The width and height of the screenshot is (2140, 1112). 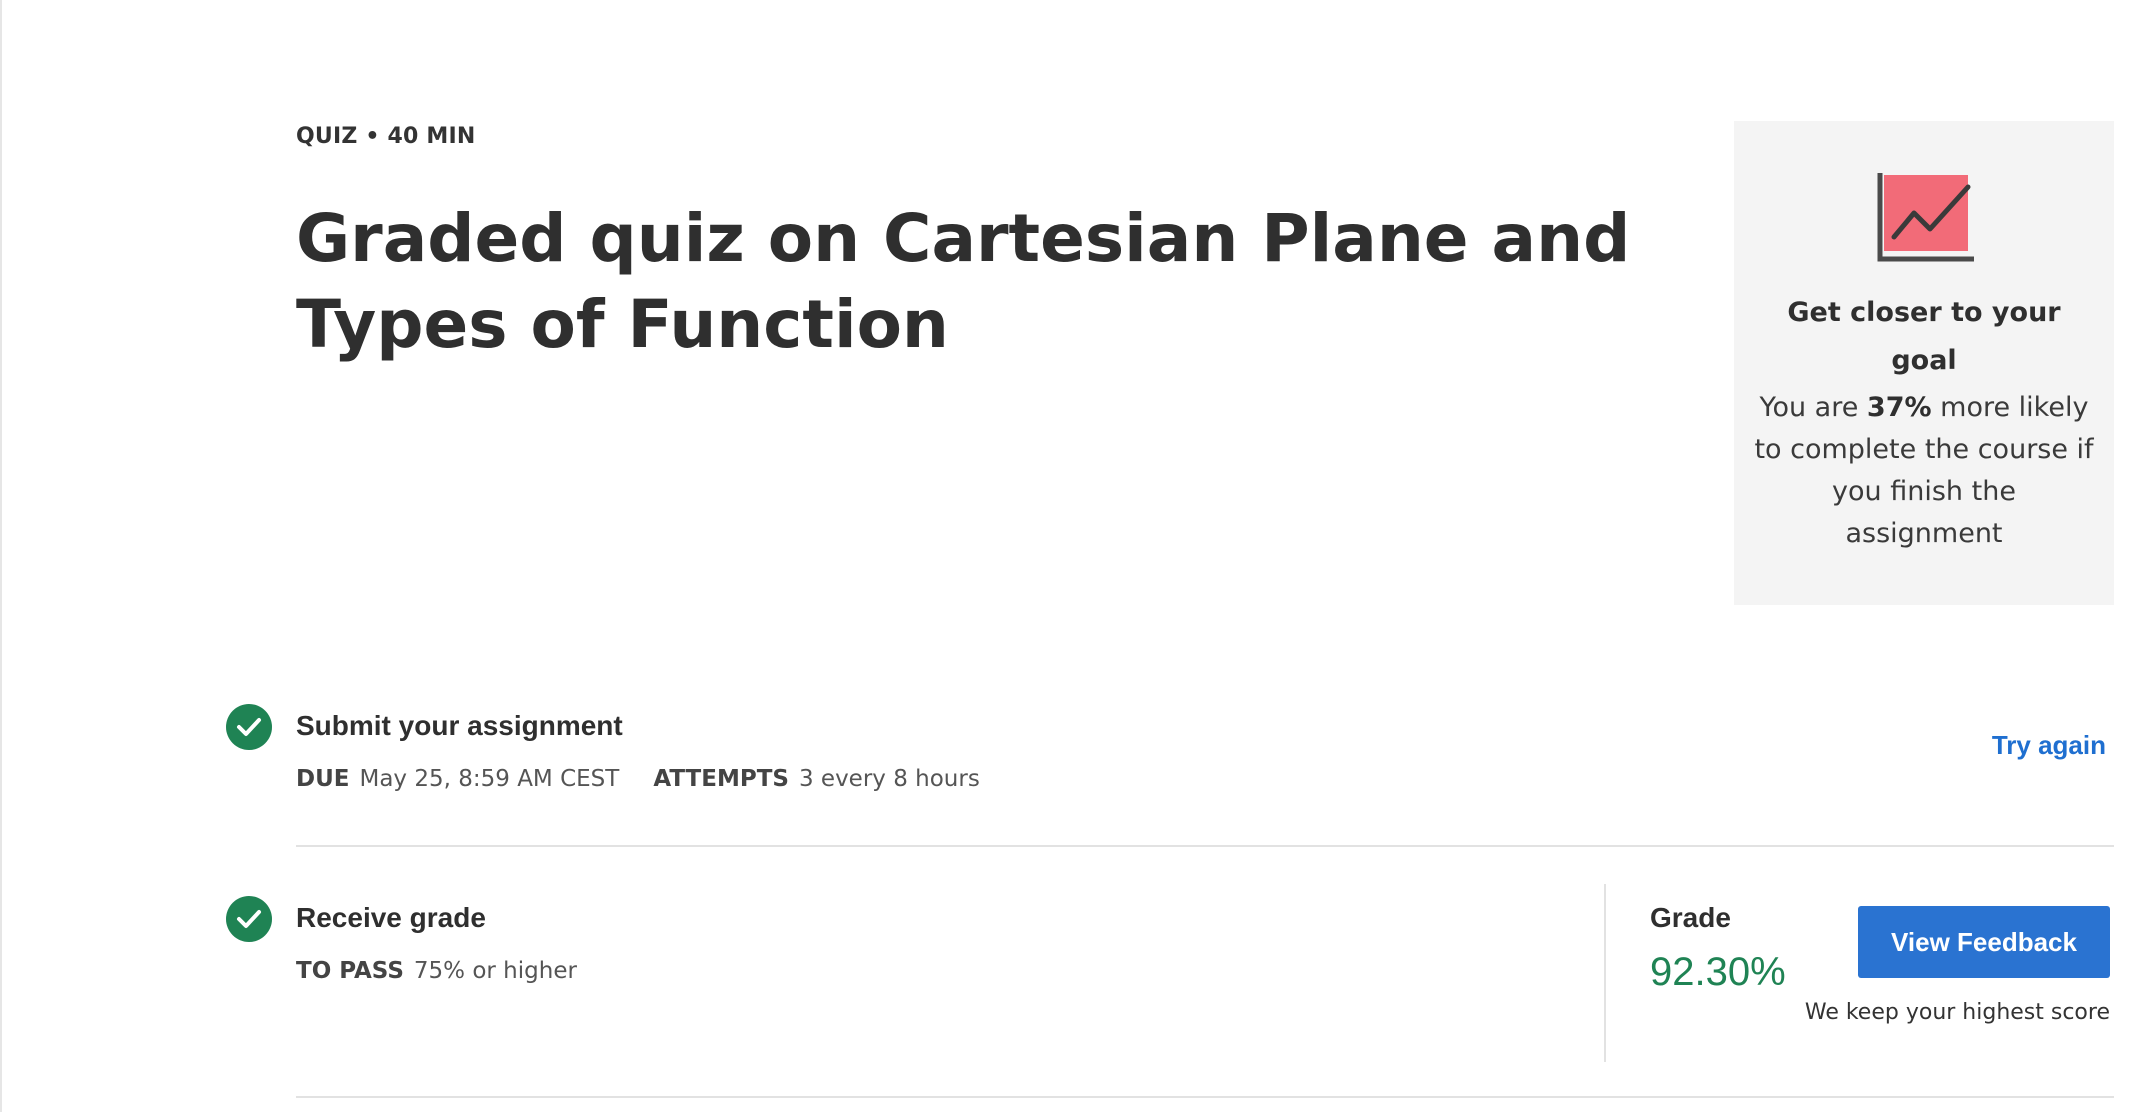 I want to click on grade-divider, so click(x=1605, y=973).